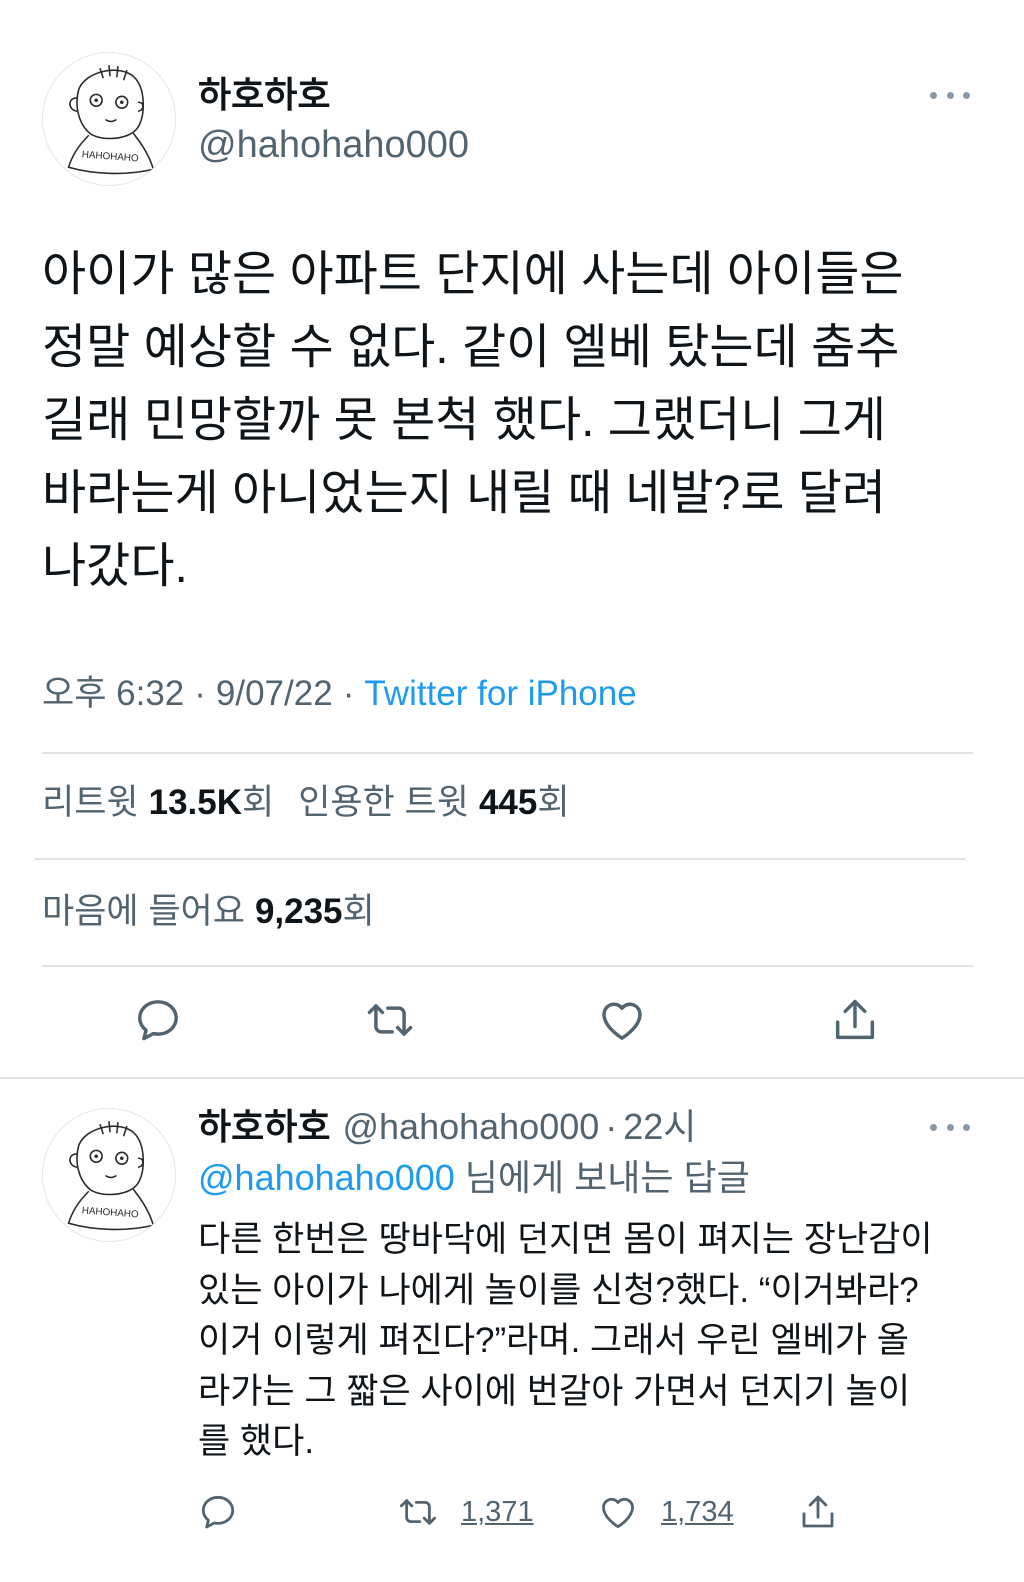  Describe the element at coordinates (660, 1126) in the screenshot. I see `reply-time: 22시` at that location.